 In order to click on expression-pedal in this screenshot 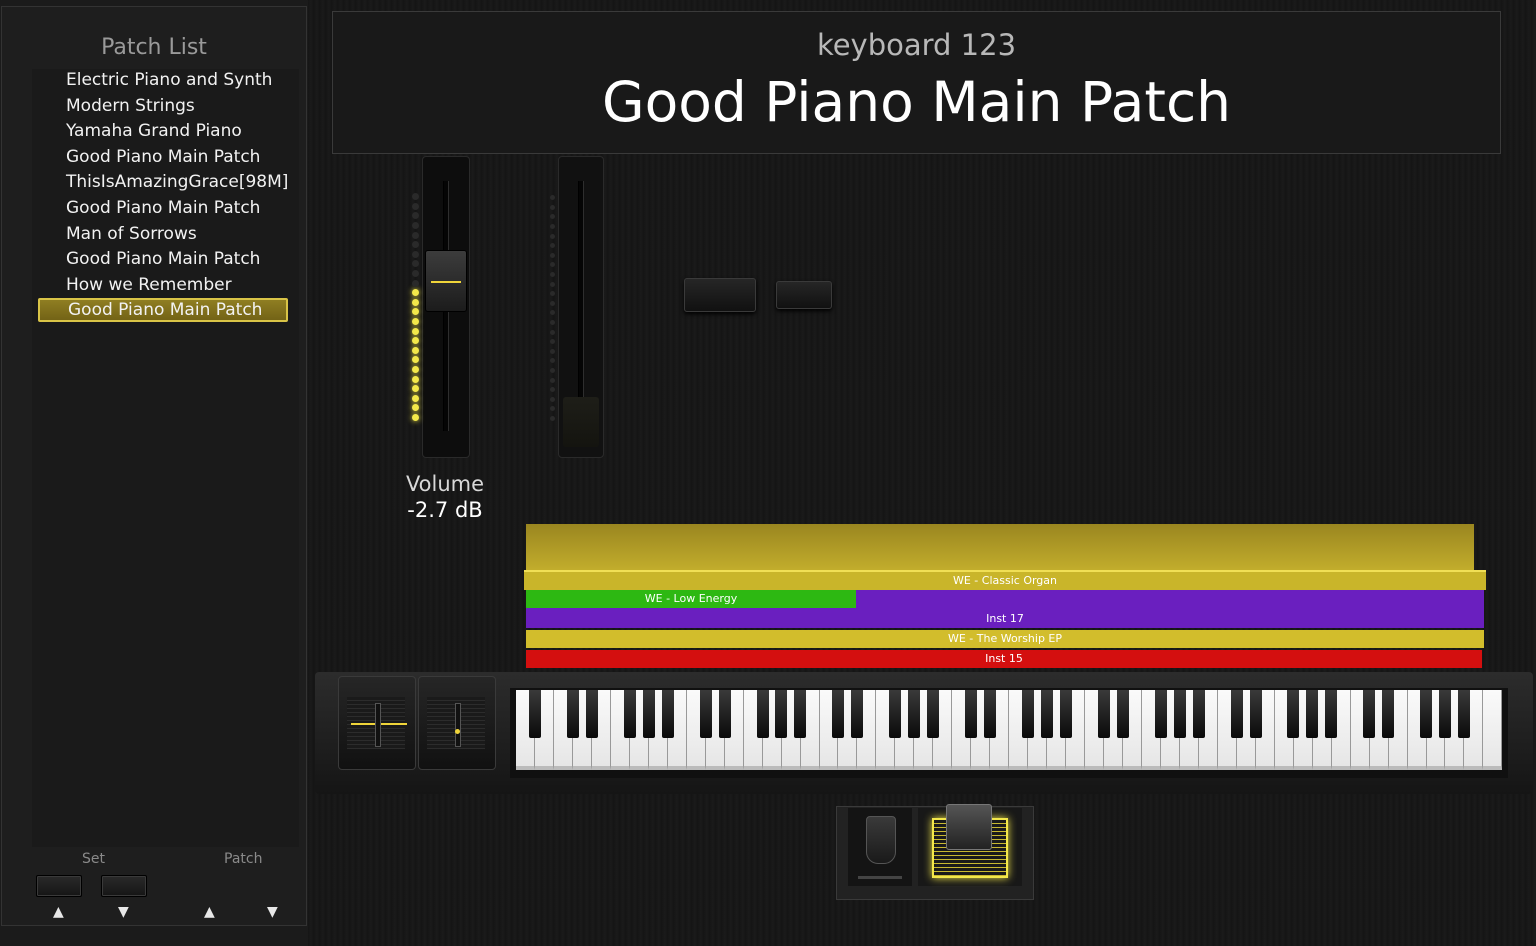, I will do `click(970, 845)`.